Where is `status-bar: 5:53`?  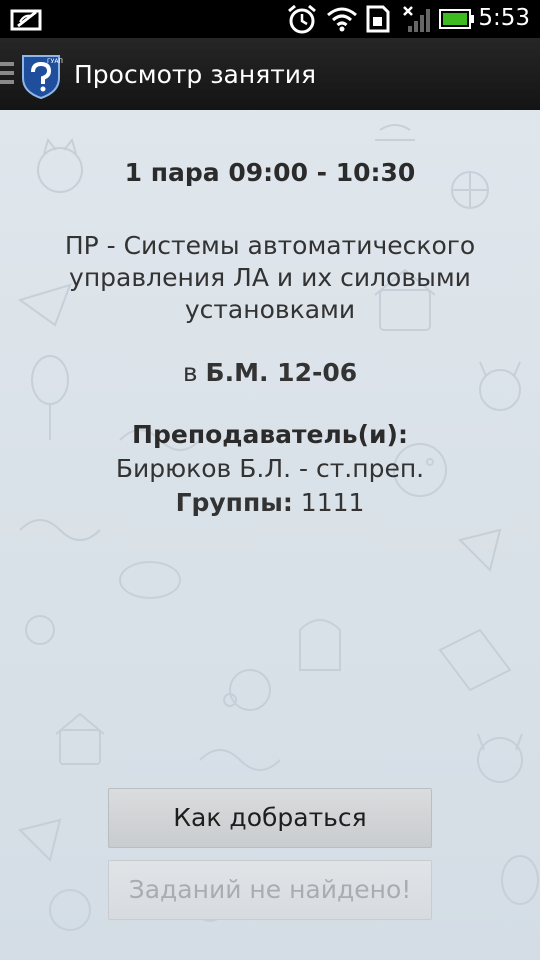 status-bar: 5:53 is located at coordinates (270, 19).